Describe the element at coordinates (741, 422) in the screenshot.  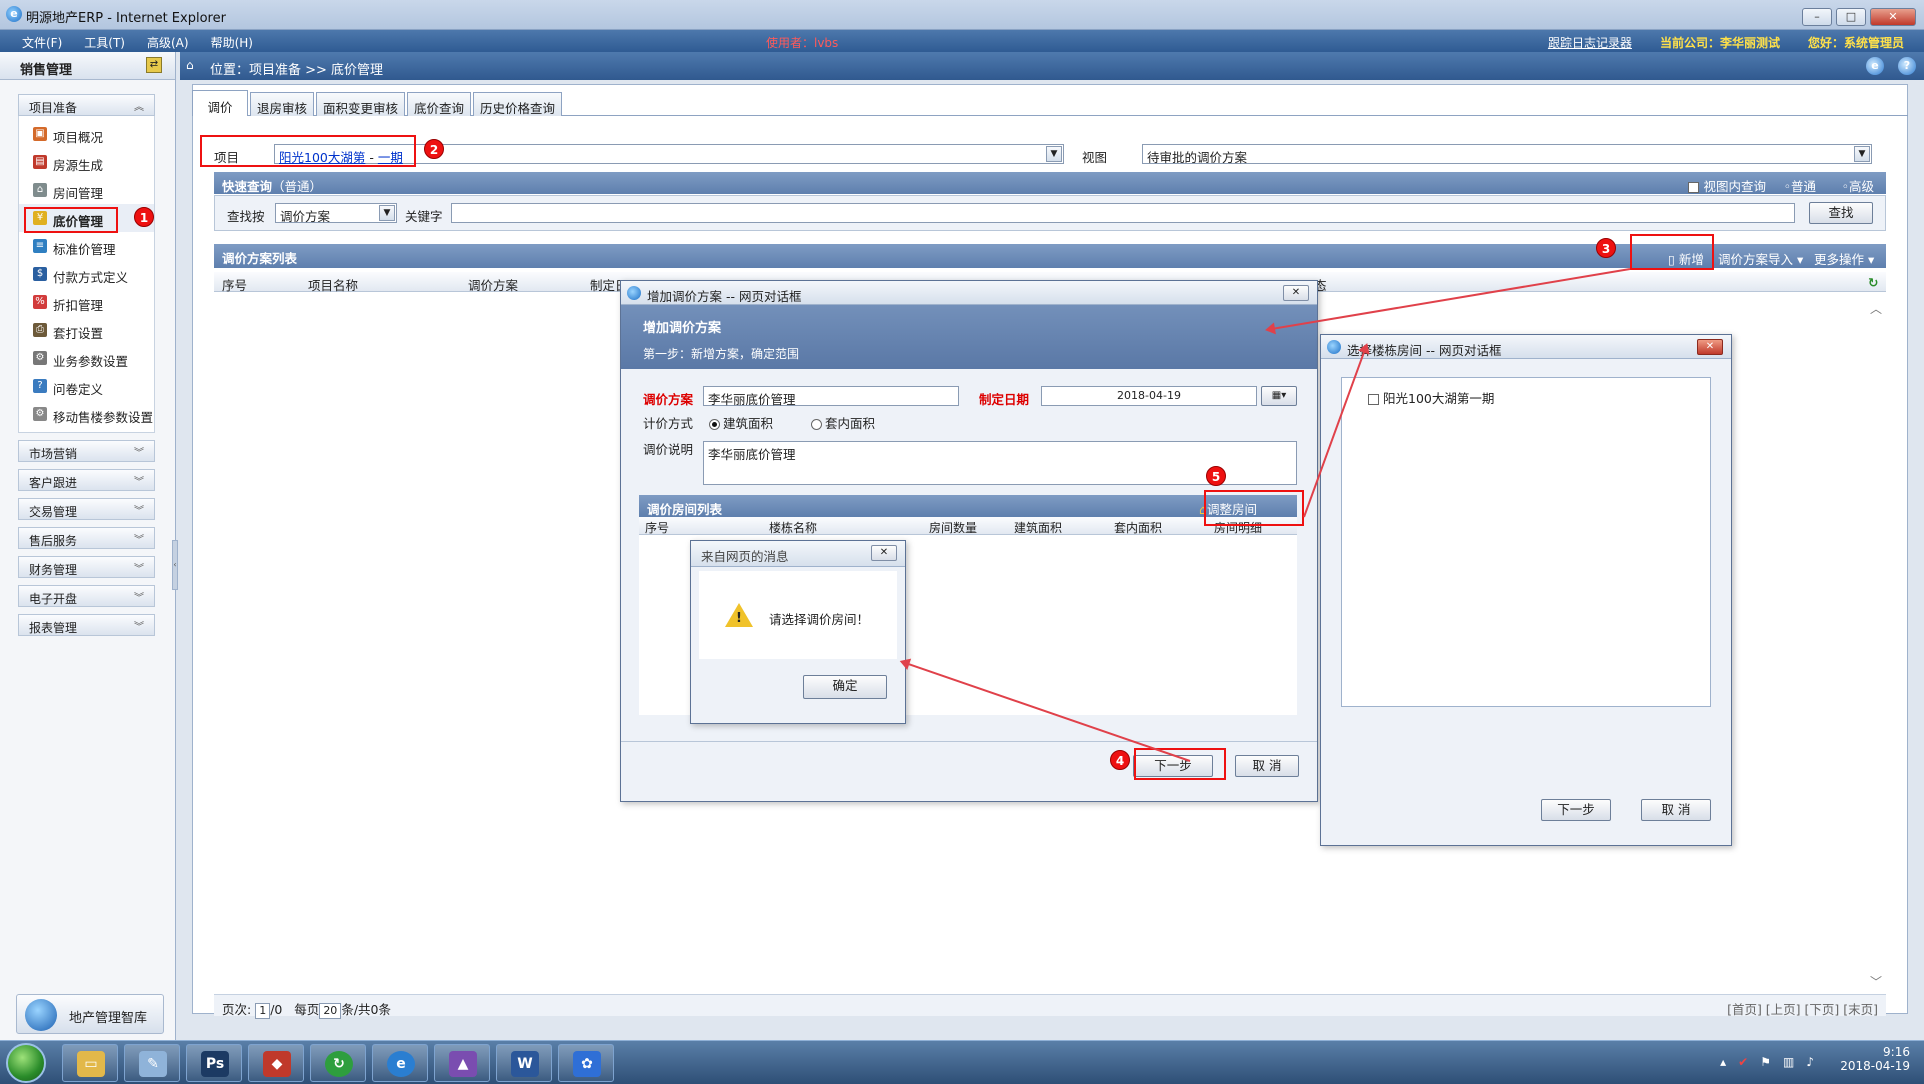
I see `calc-option-building-area: 建筑面积` at that location.